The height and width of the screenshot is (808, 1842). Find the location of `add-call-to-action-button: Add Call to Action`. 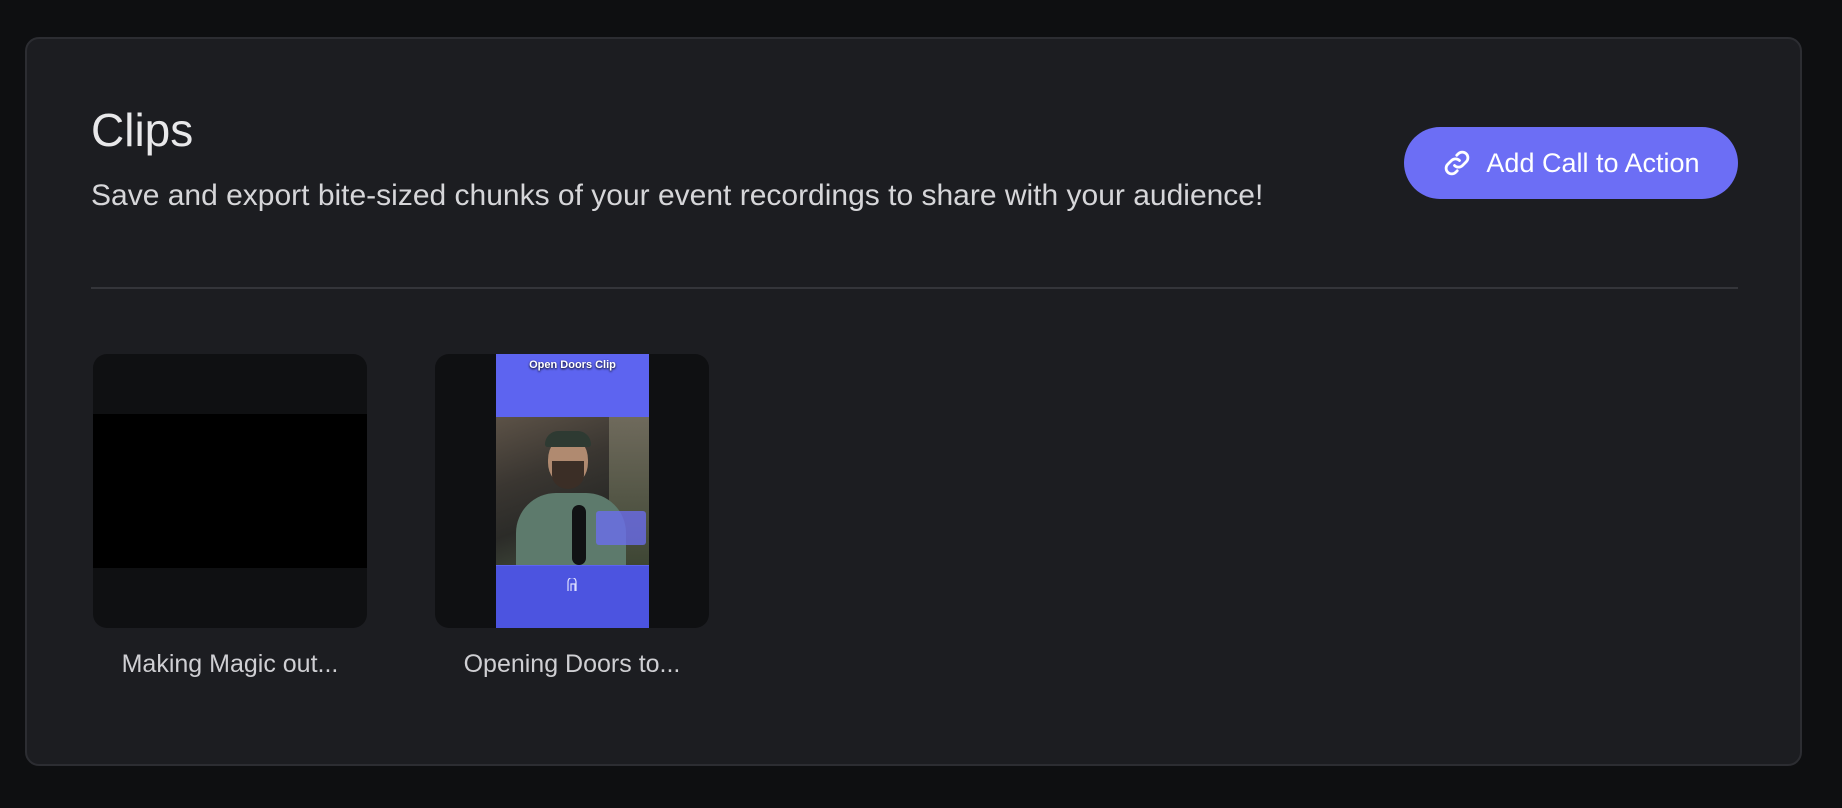

add-call-to-action-button: Add Call to Action is located at coordinates (1571, 163).